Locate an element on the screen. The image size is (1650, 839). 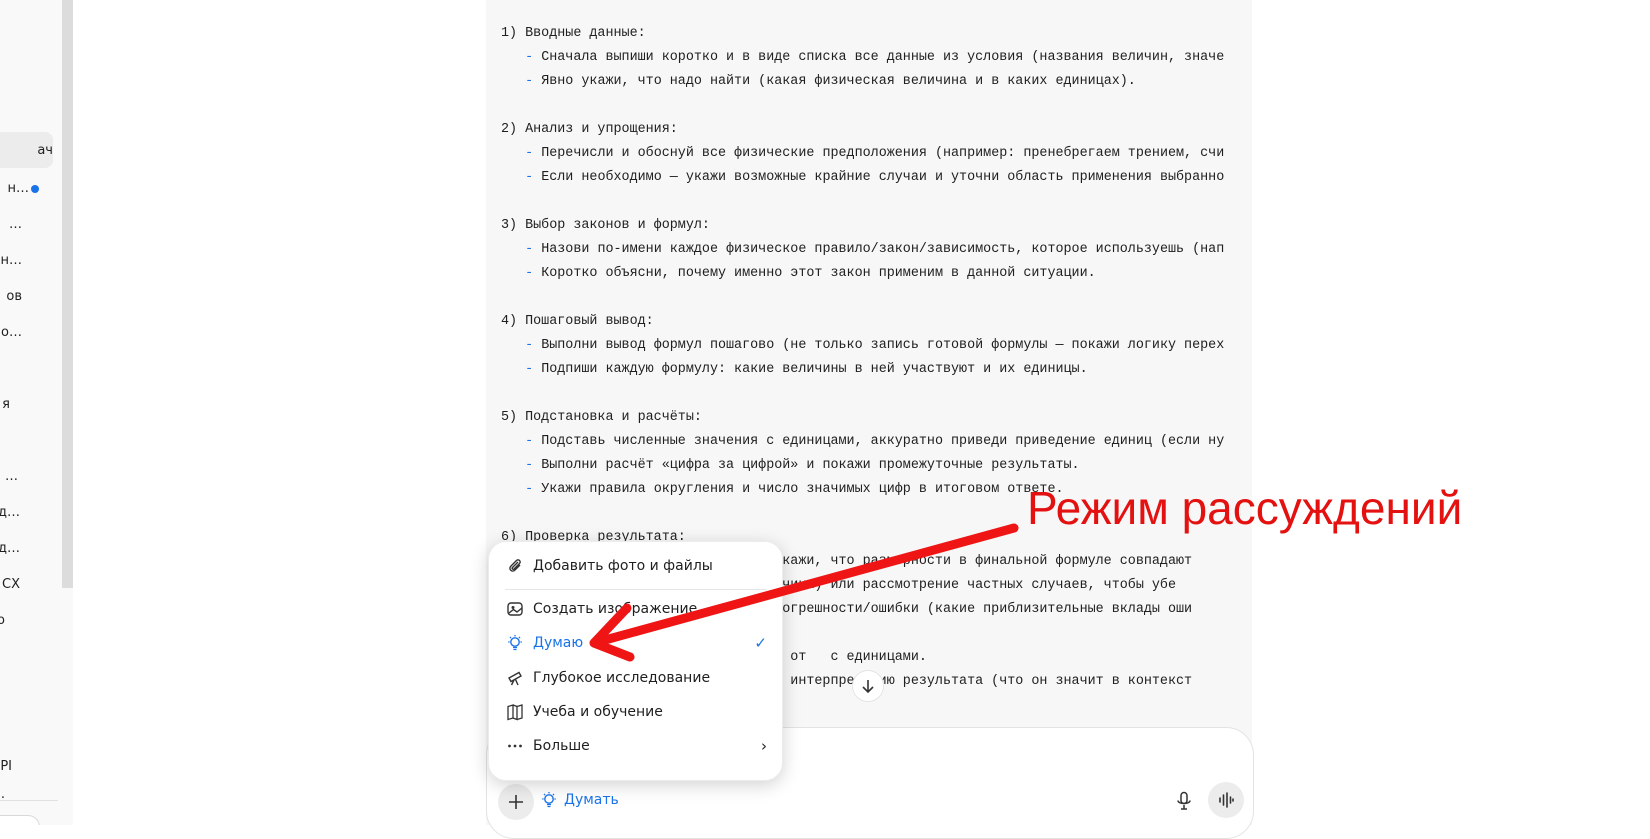
menu-item-create-image: Создать изображение is located at coordinates (636, 609).